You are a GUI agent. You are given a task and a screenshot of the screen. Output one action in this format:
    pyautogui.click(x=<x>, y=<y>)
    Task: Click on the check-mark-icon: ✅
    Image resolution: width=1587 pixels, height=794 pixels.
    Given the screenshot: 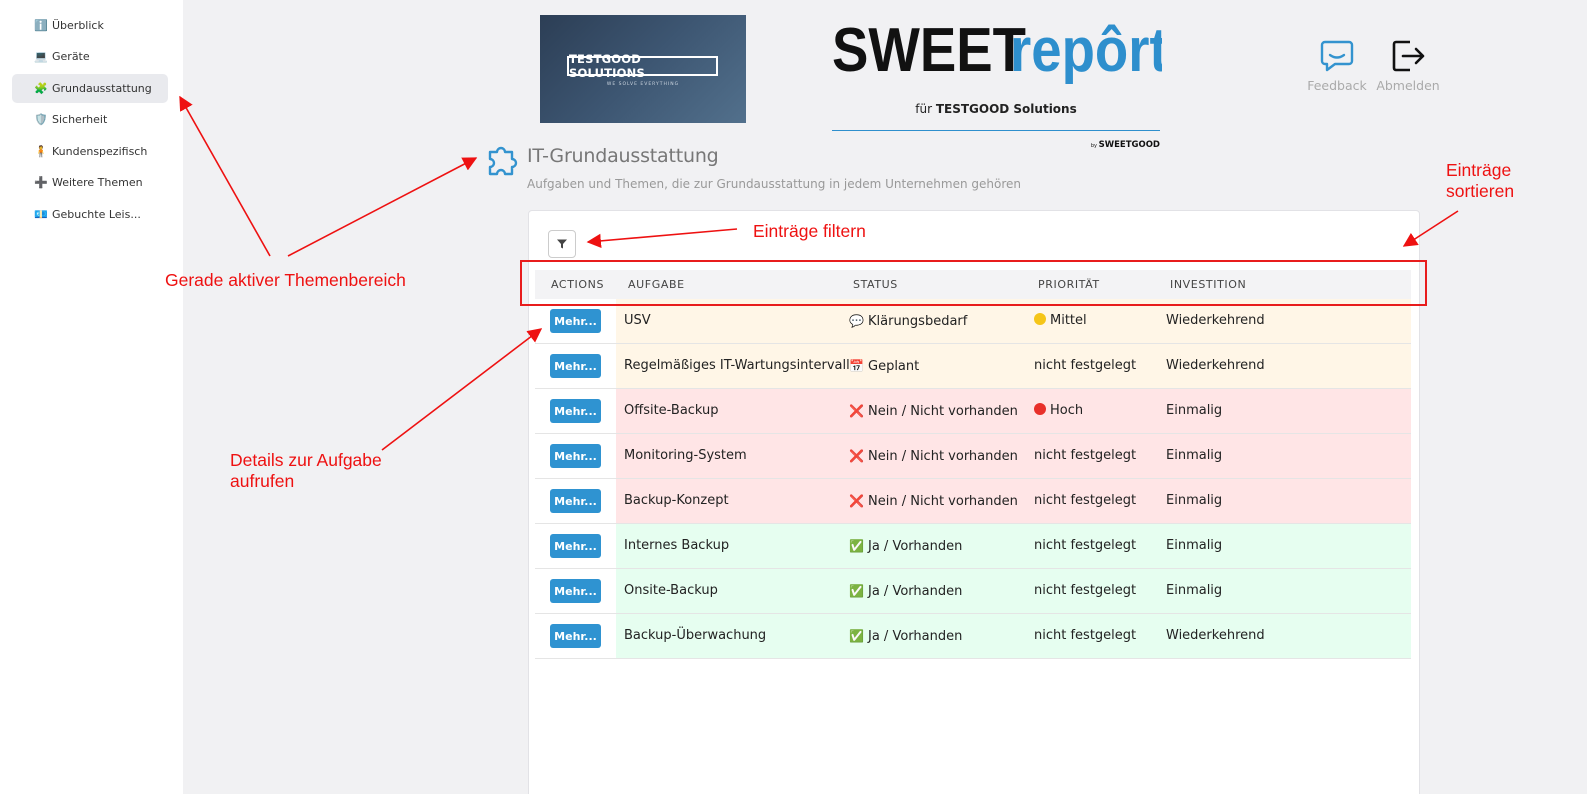 What is the action you would take?
    pyautogui.click(x=856, y=591)
    